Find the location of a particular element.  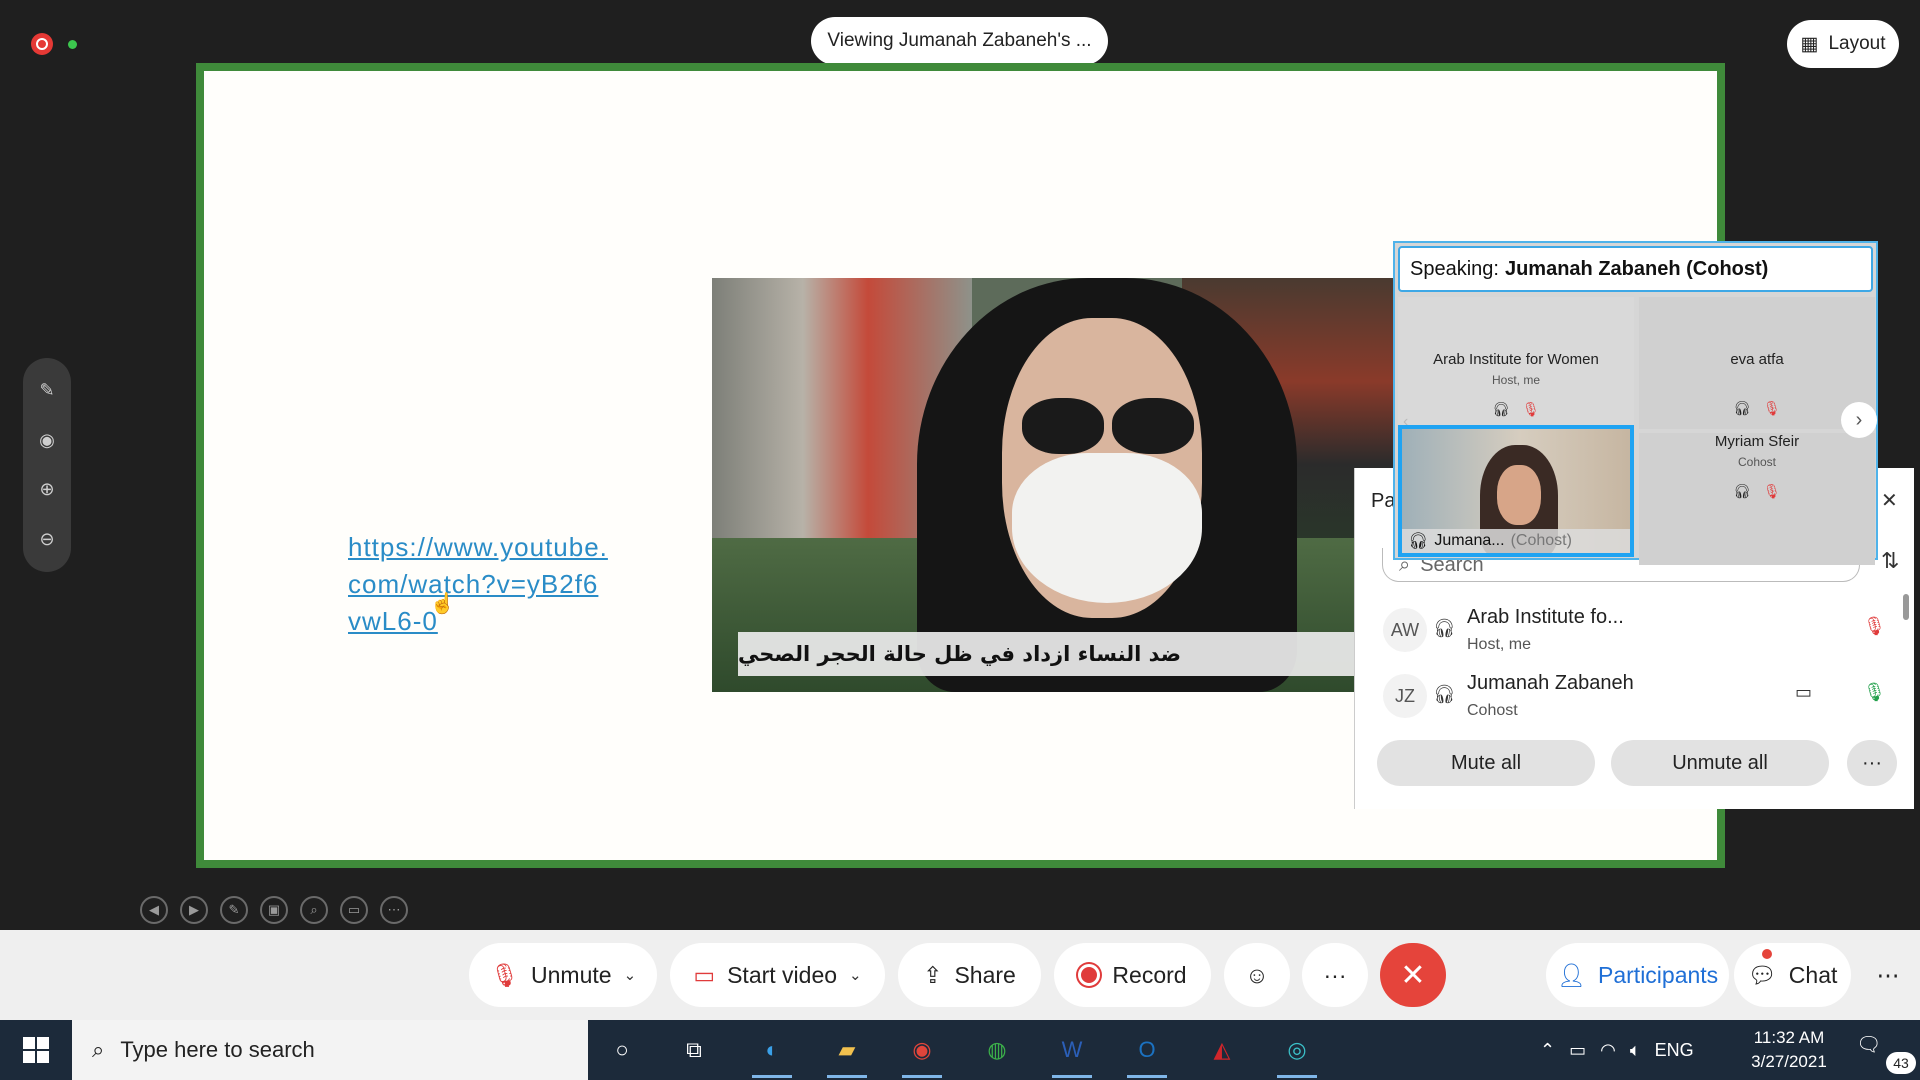

scrollbar is located at coordinates (1906, 607).